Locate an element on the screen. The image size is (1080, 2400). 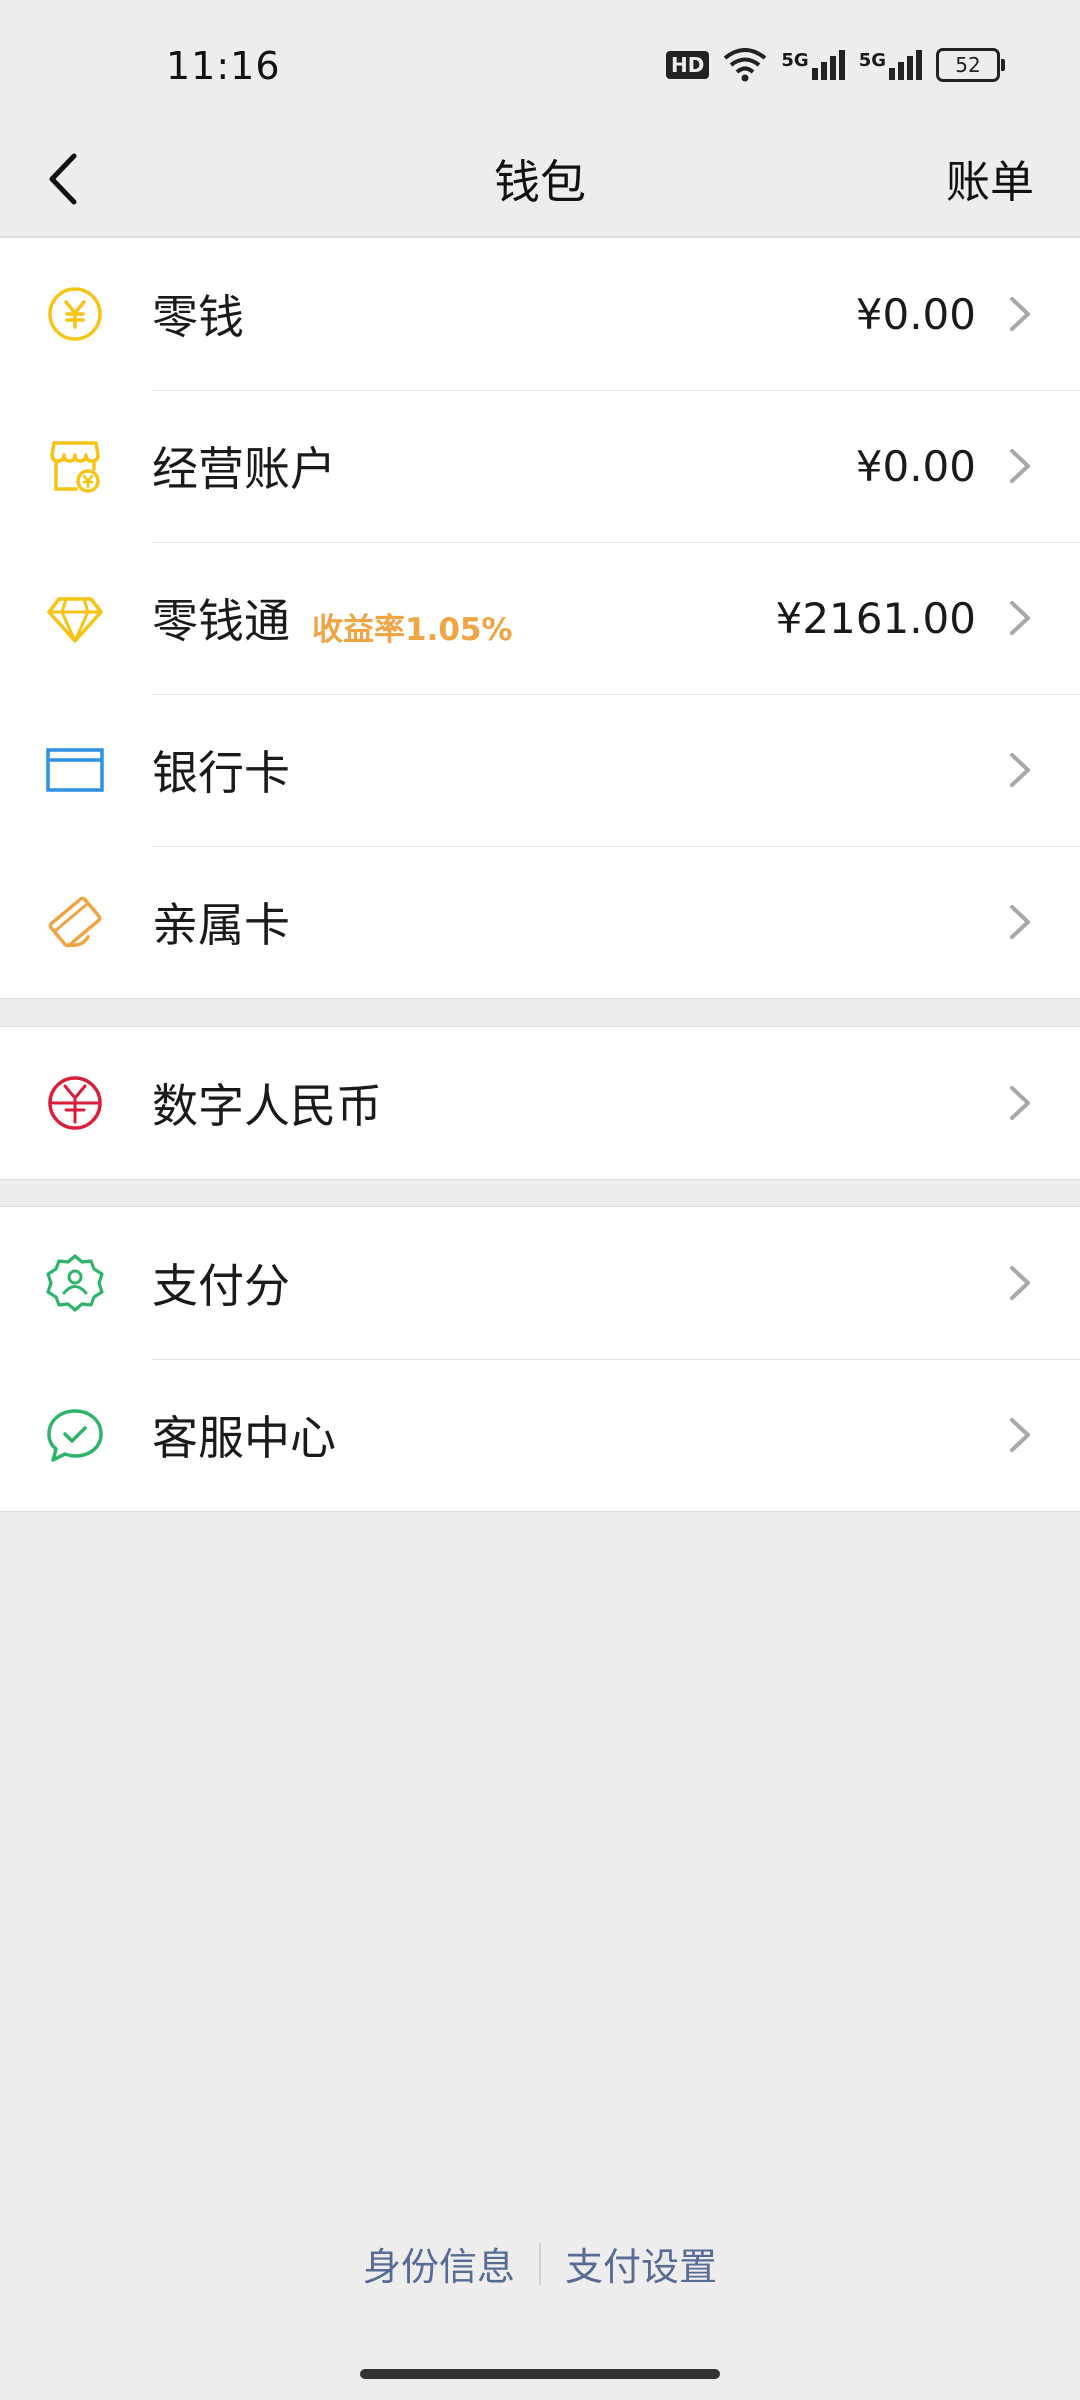
row-label: 零钱通 is located at coordinates (221, 621).